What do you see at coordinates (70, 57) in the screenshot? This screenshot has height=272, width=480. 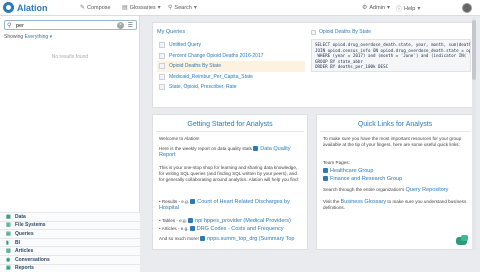 I see `no-results-message: No results found` at bounding box center [70, 57].